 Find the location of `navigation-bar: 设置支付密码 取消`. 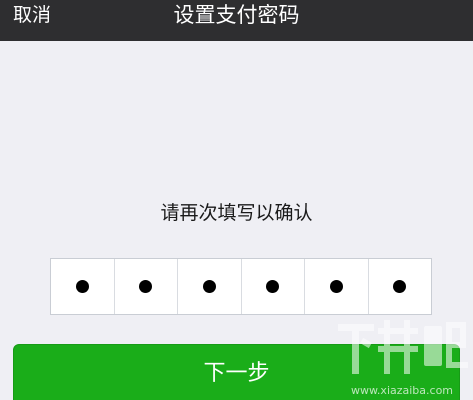

navigation-bar: 设置支付密码 取消 is located at coordinates (236, 20).